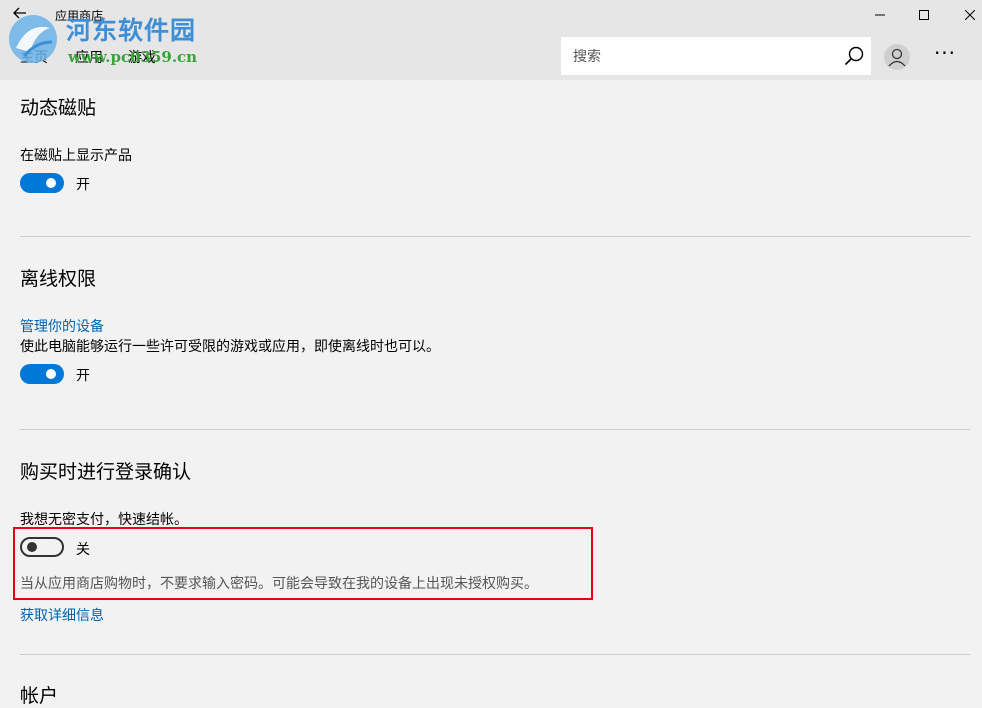 The image size is (982, 708). I want to click on offline-toggle, so click(42, 374).